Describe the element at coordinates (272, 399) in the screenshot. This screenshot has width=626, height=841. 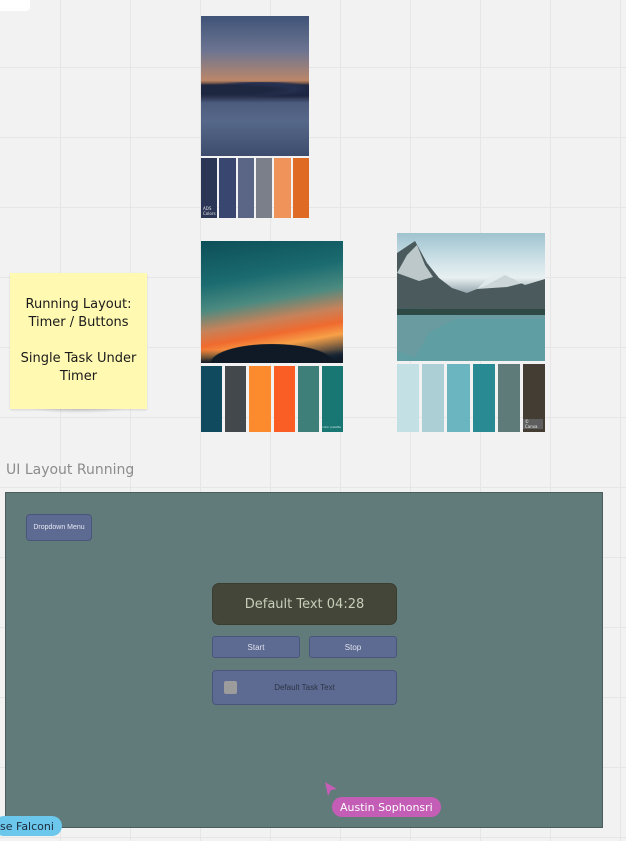
I see `teal-sky-palette: color palette` at that location.